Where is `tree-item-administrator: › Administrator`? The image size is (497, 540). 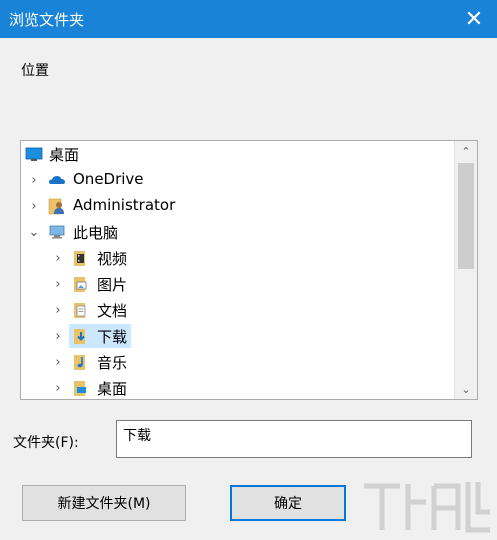 tree-item-administrator: › Administrator is located at coordinates (237, 206).